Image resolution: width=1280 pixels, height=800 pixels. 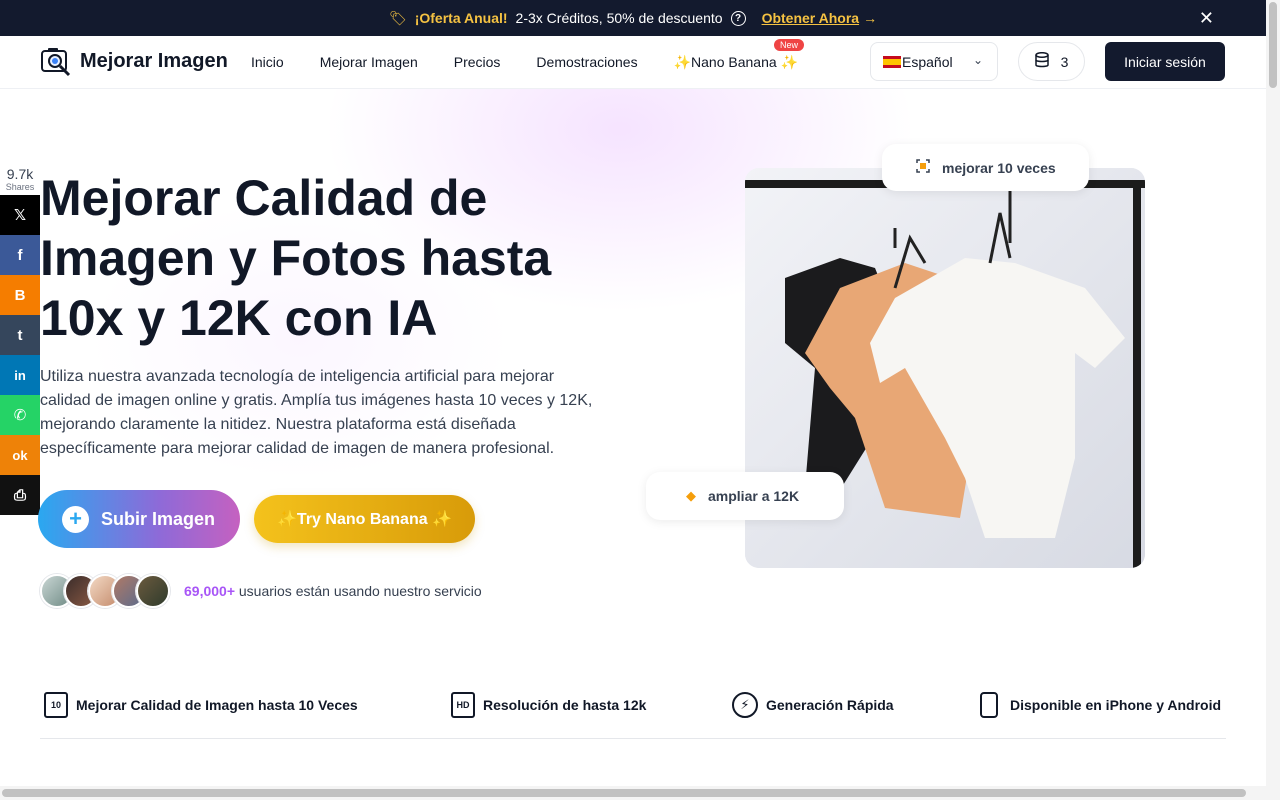 I want to click on share-x-button: 𝕏, so click(x=20, y=215).